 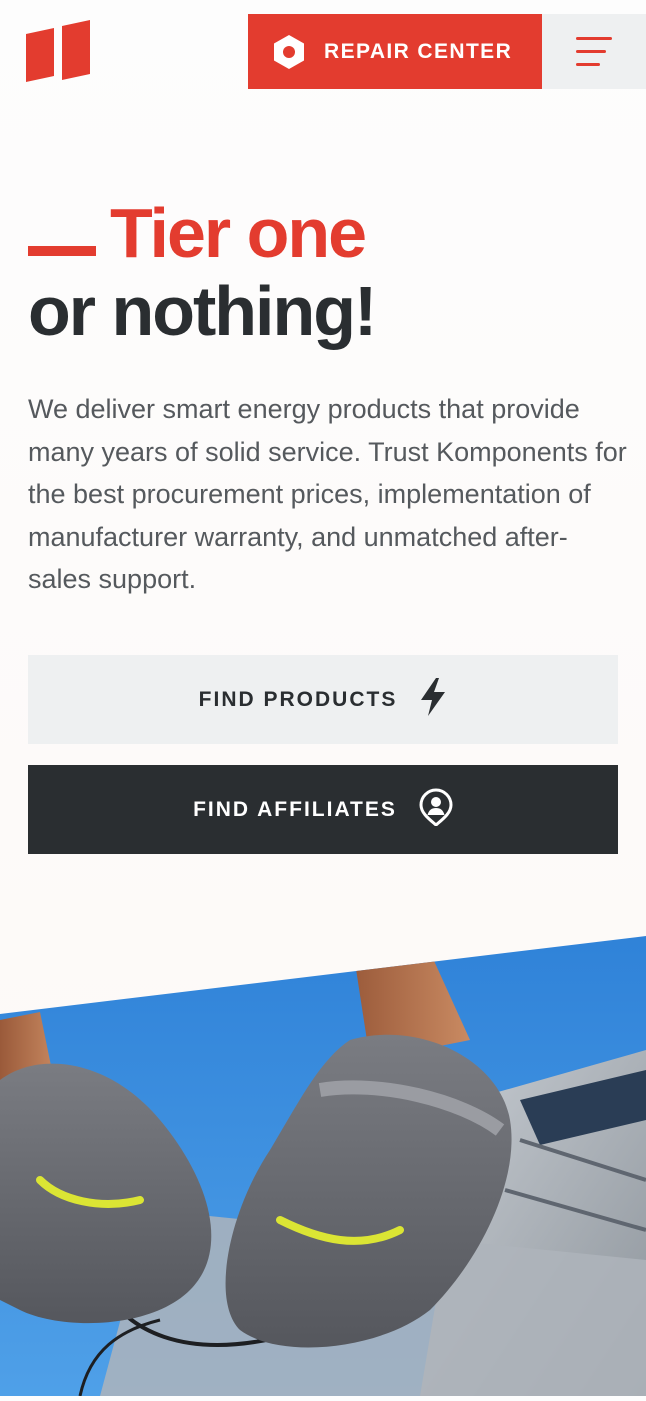 I want to click on headline-accent-line: Tier one, so click(x=201, y=233).